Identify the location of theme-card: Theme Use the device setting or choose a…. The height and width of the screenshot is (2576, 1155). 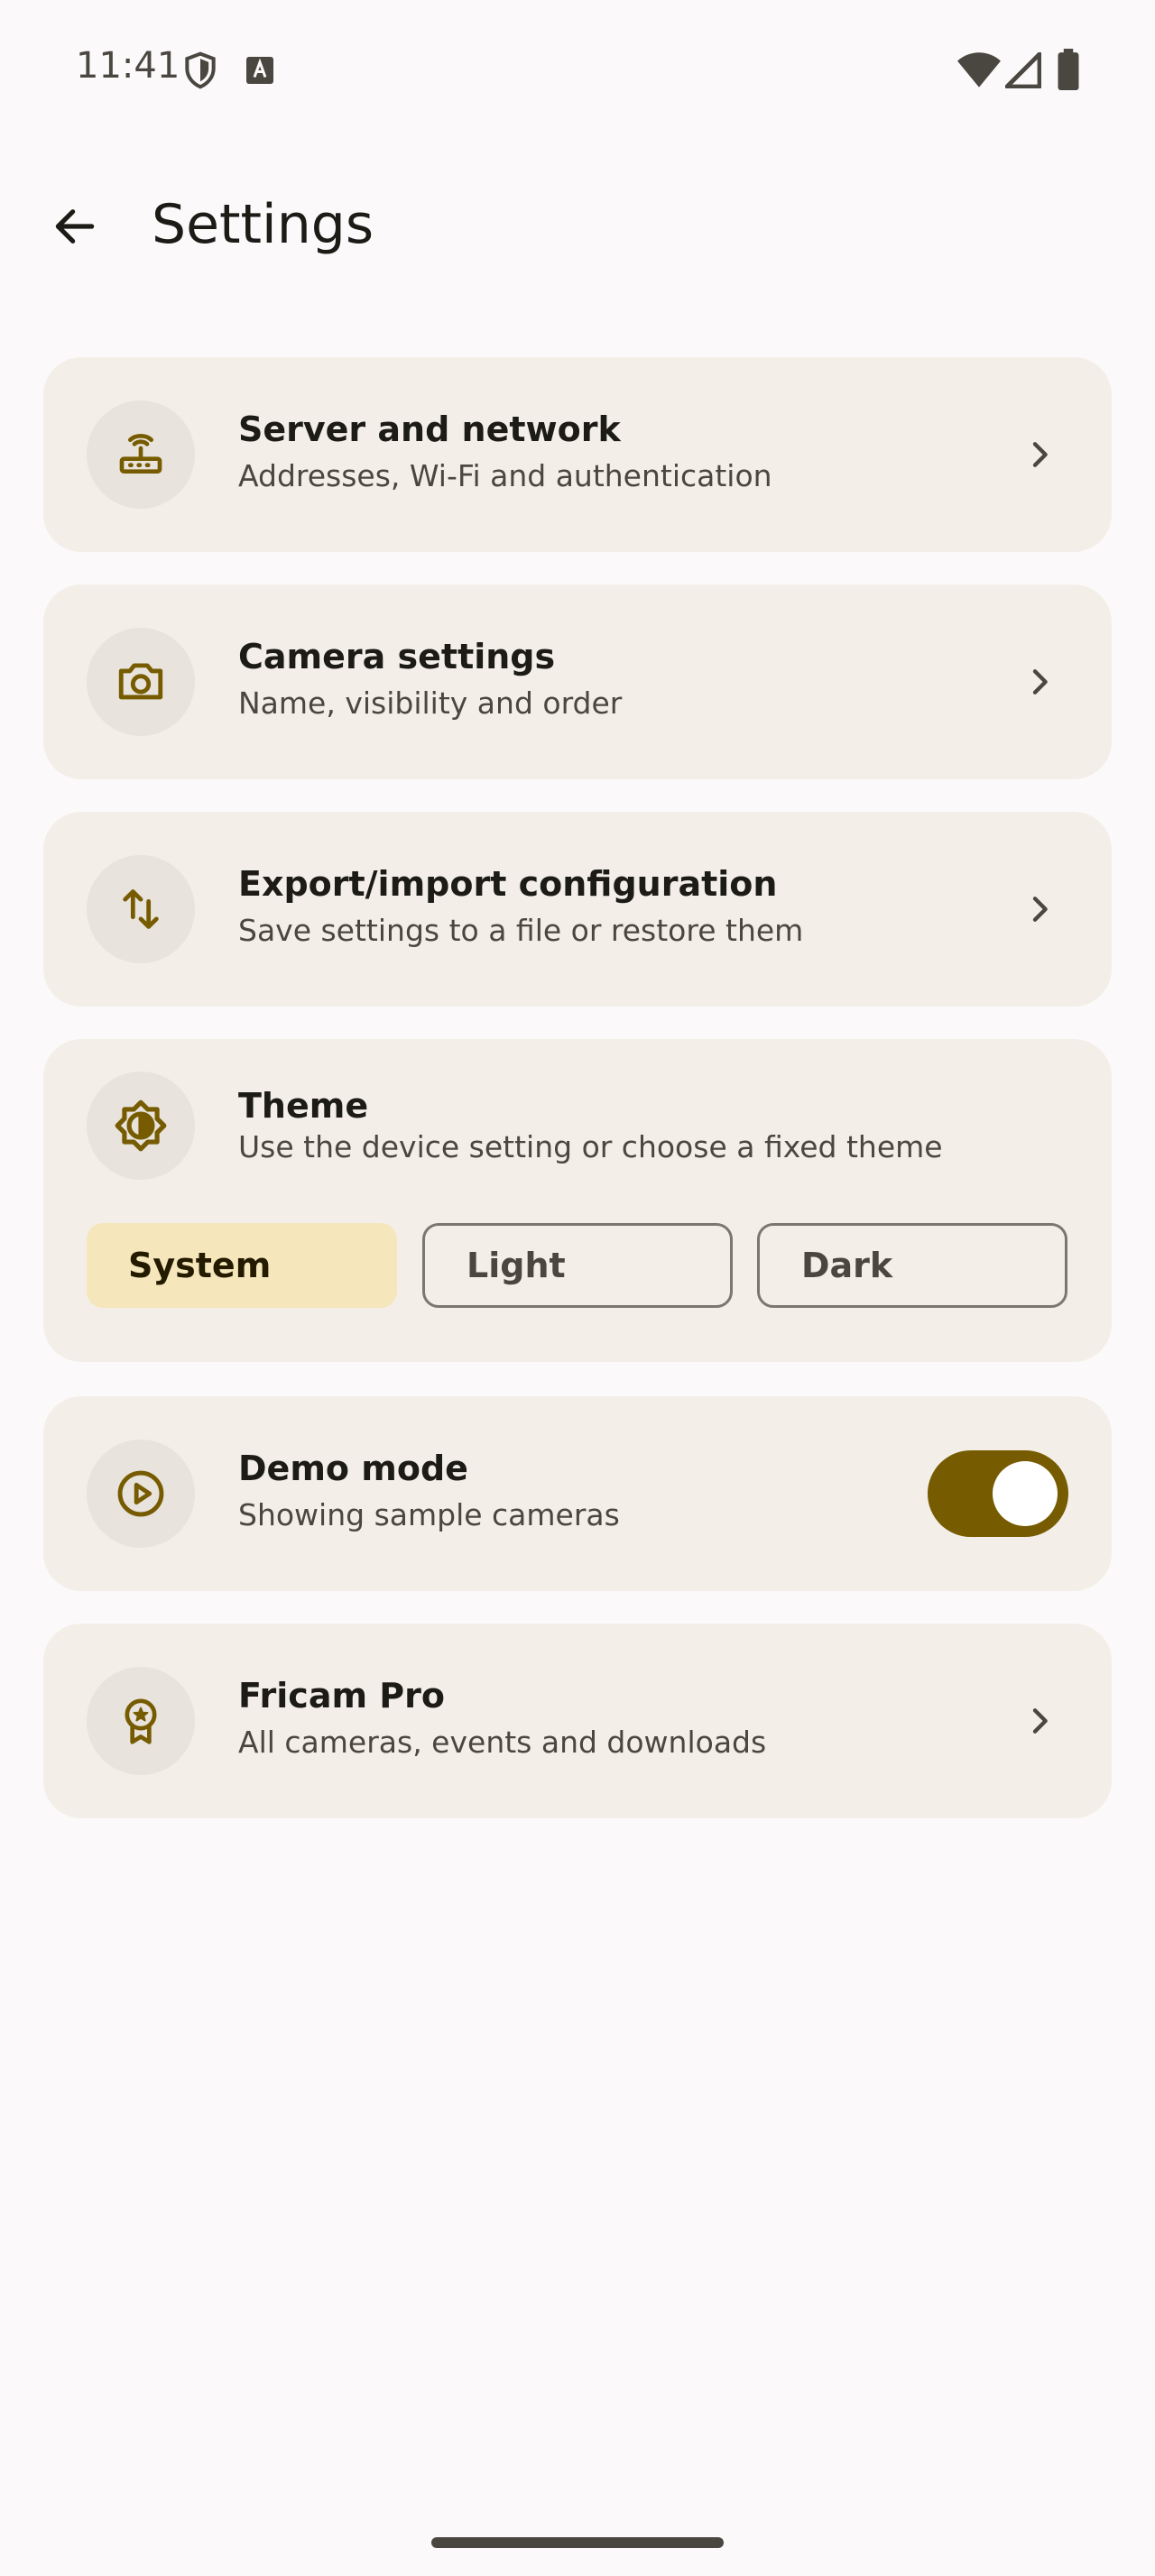
(577, 1201).